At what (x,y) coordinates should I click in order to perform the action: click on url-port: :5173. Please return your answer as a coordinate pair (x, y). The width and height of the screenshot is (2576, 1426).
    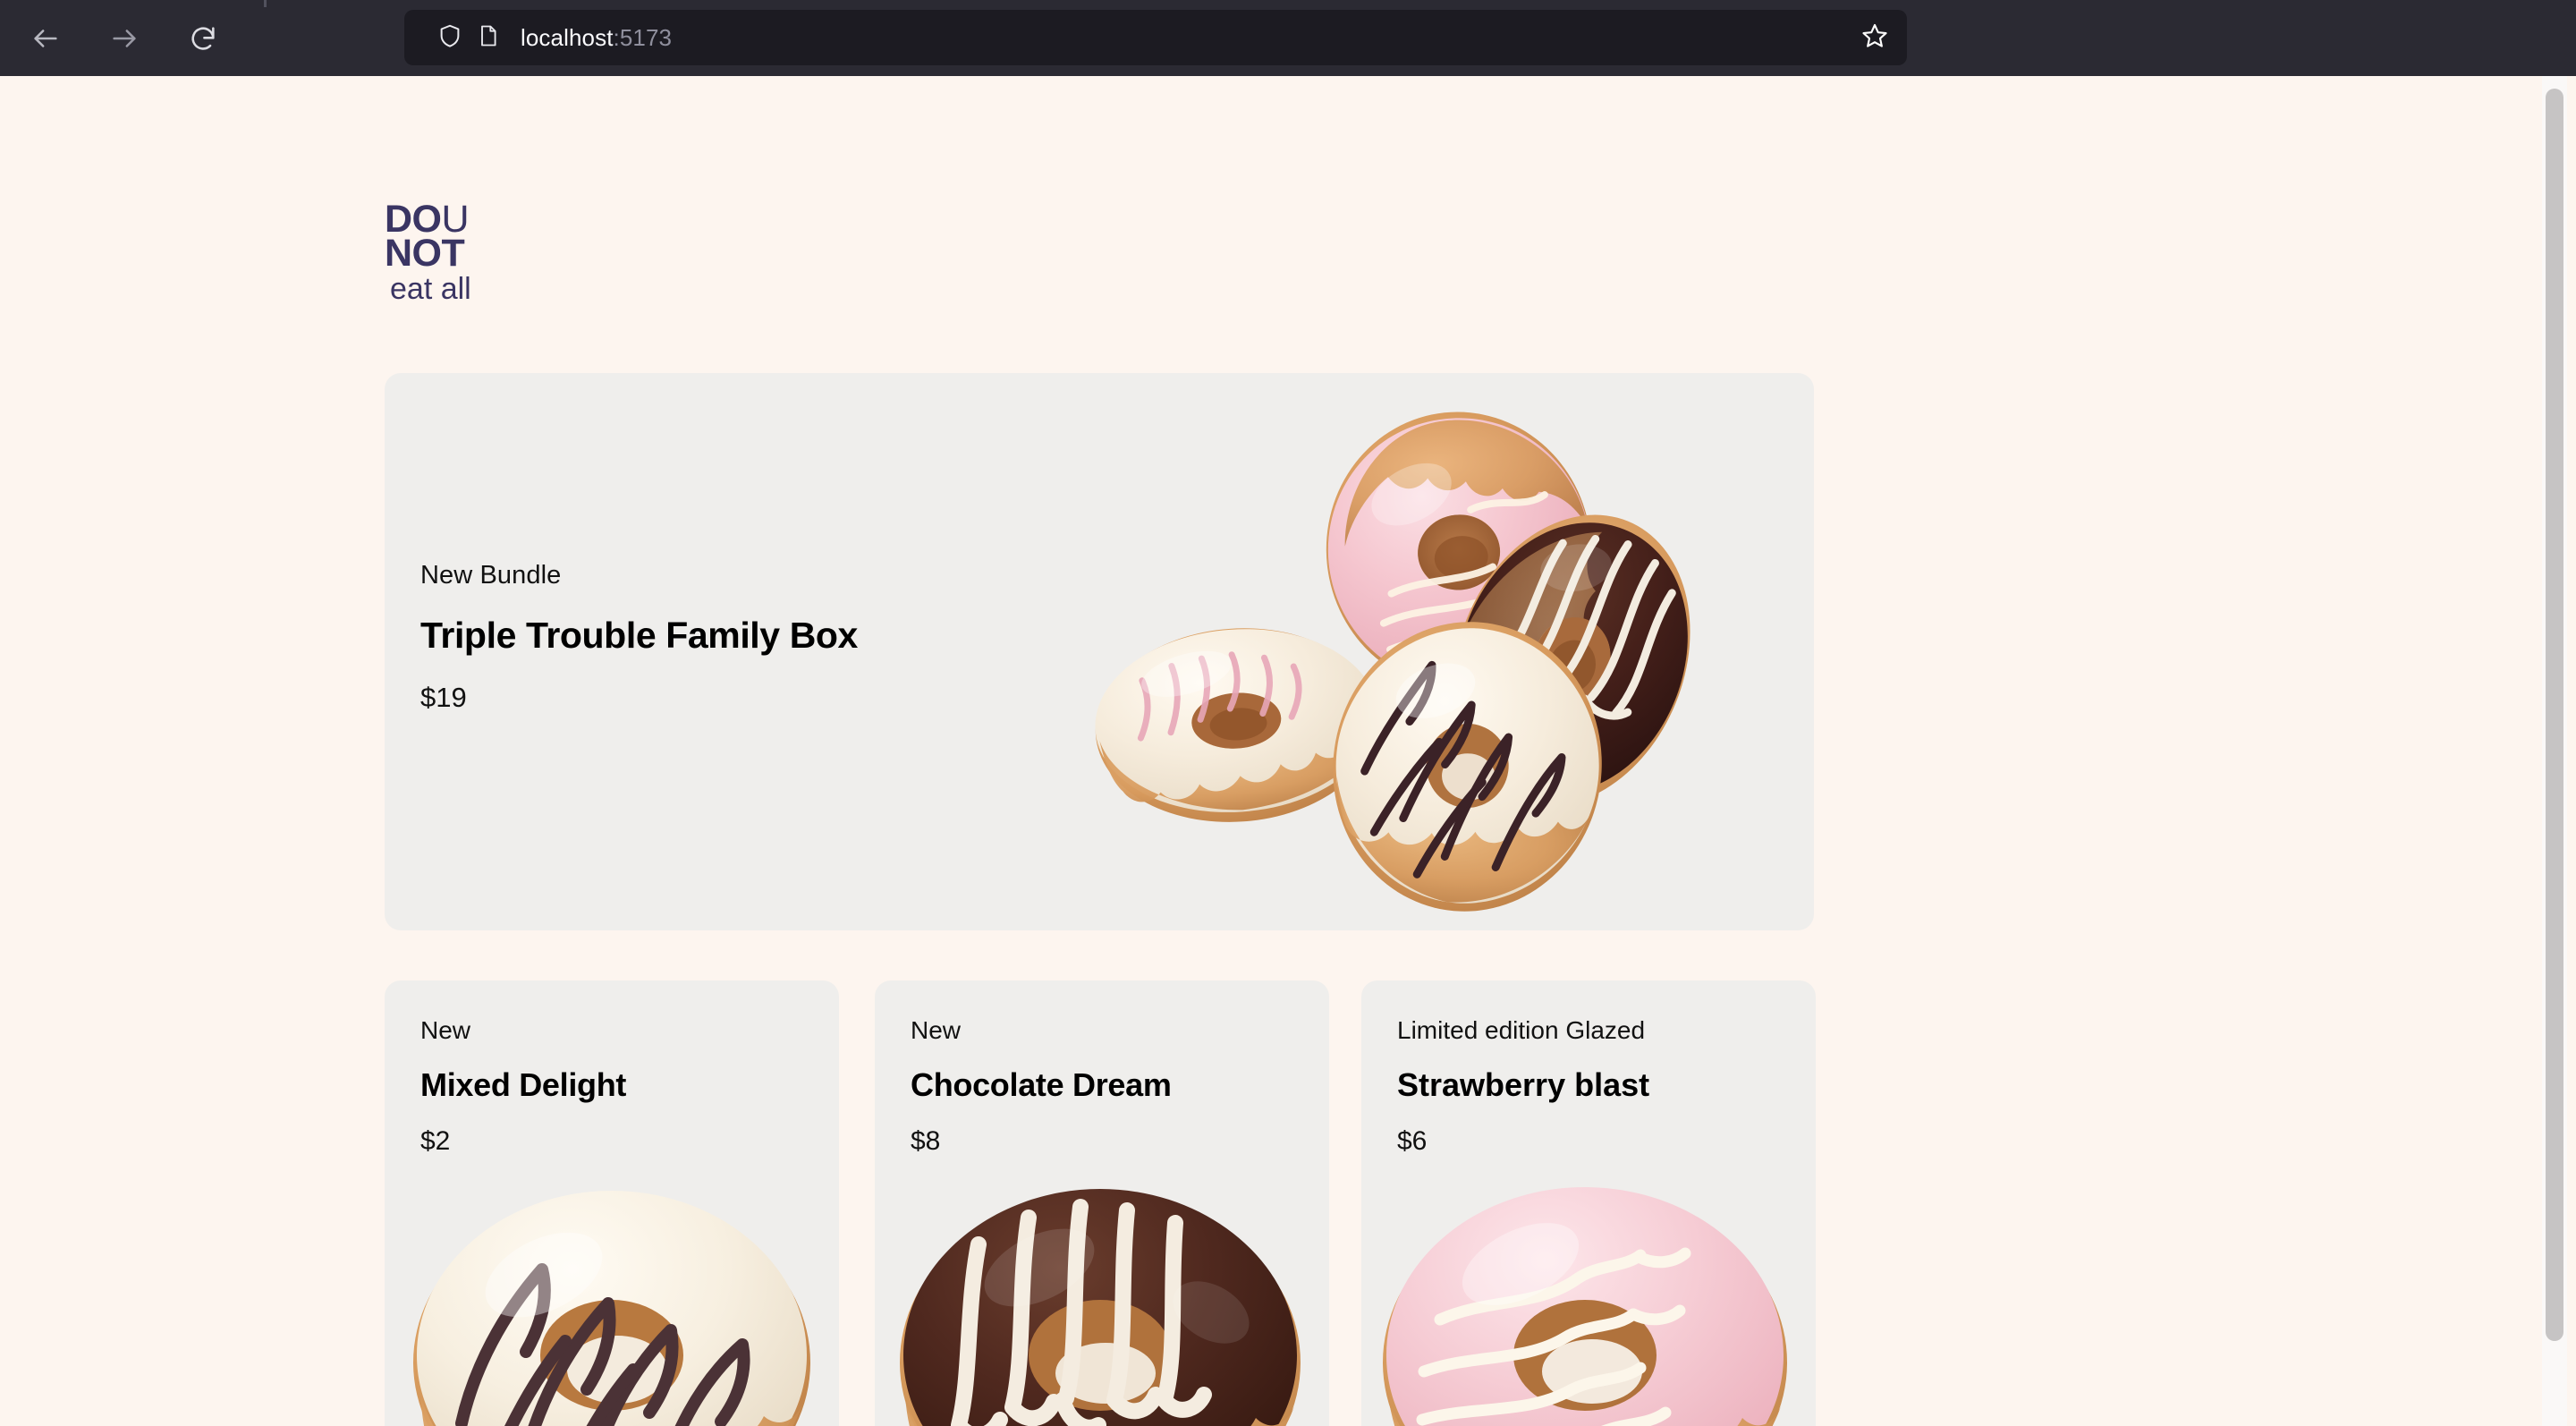
    Looking at the image, I should click on (643, 37).